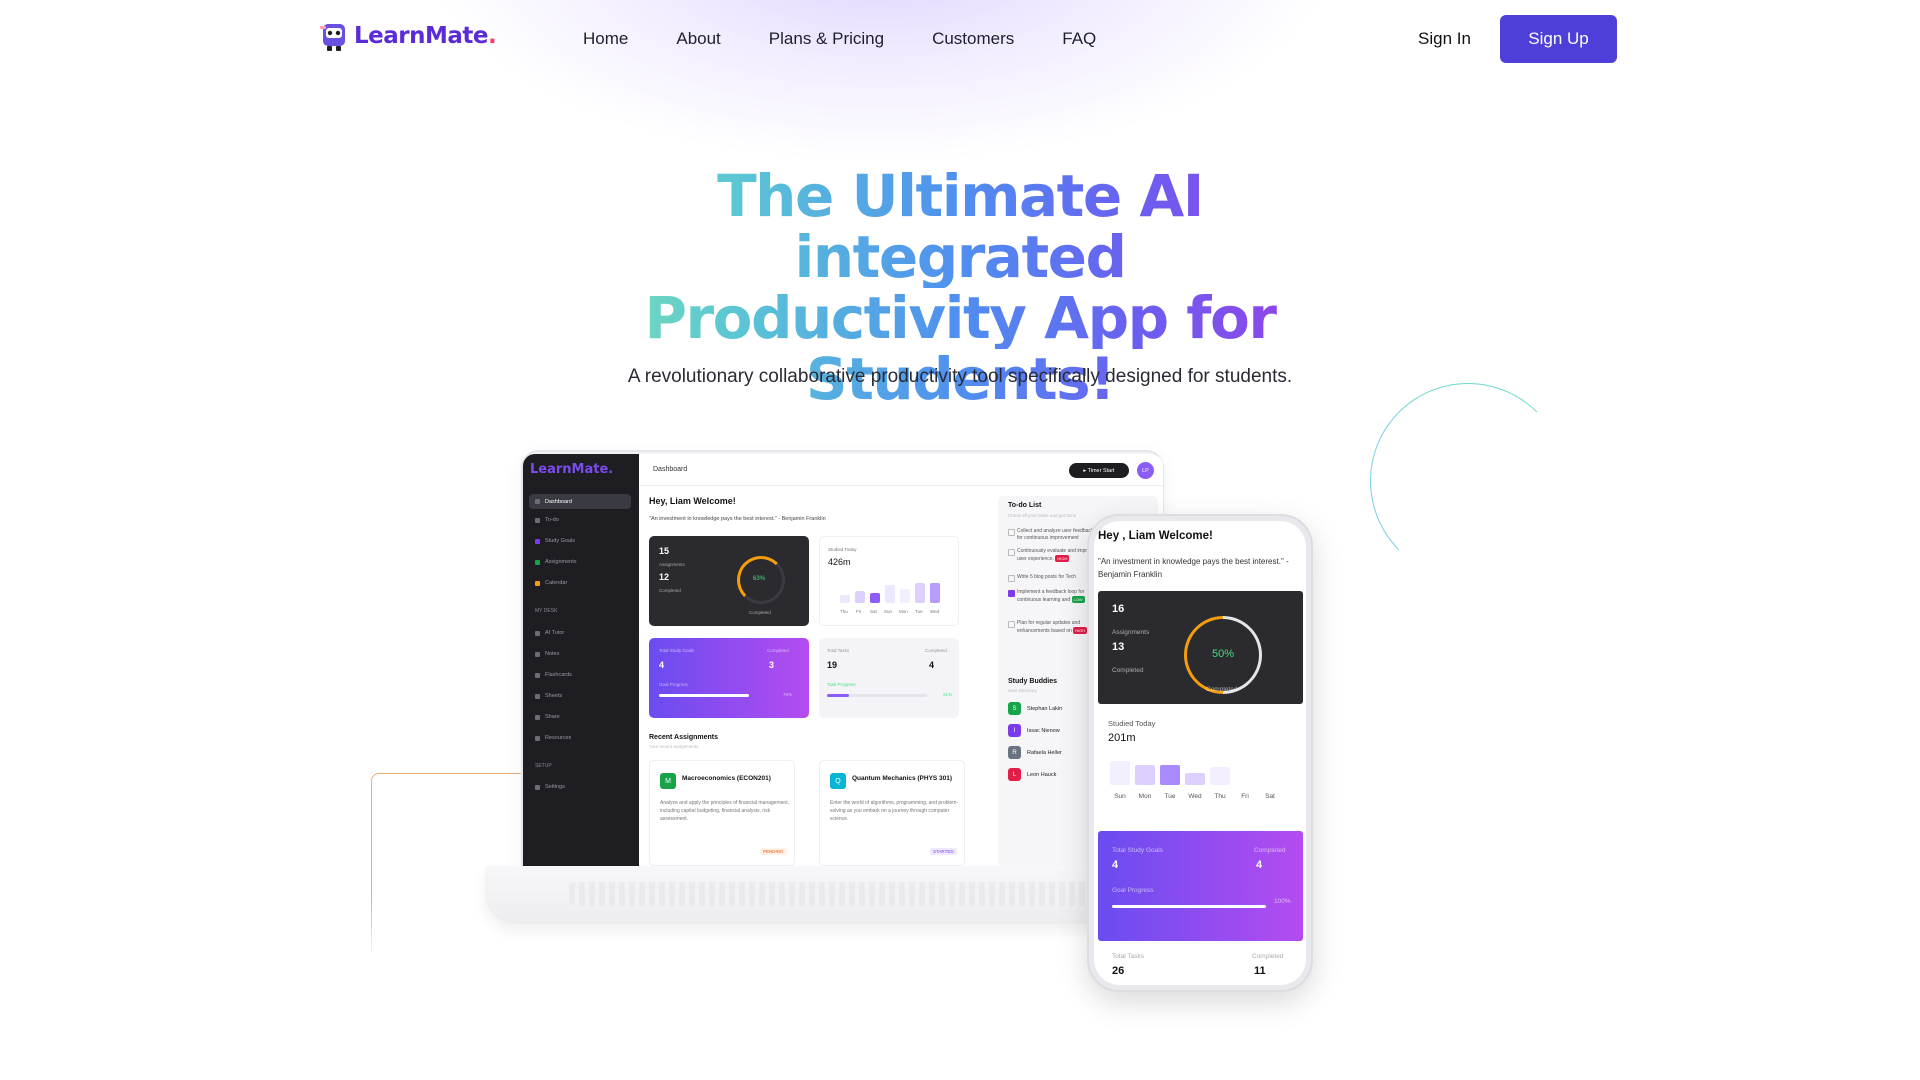 This screenshot has width=1920, height=1080. Describe the element at coordinates (1145, 470) in the screenshot. I see `avatar: LP` at that location.